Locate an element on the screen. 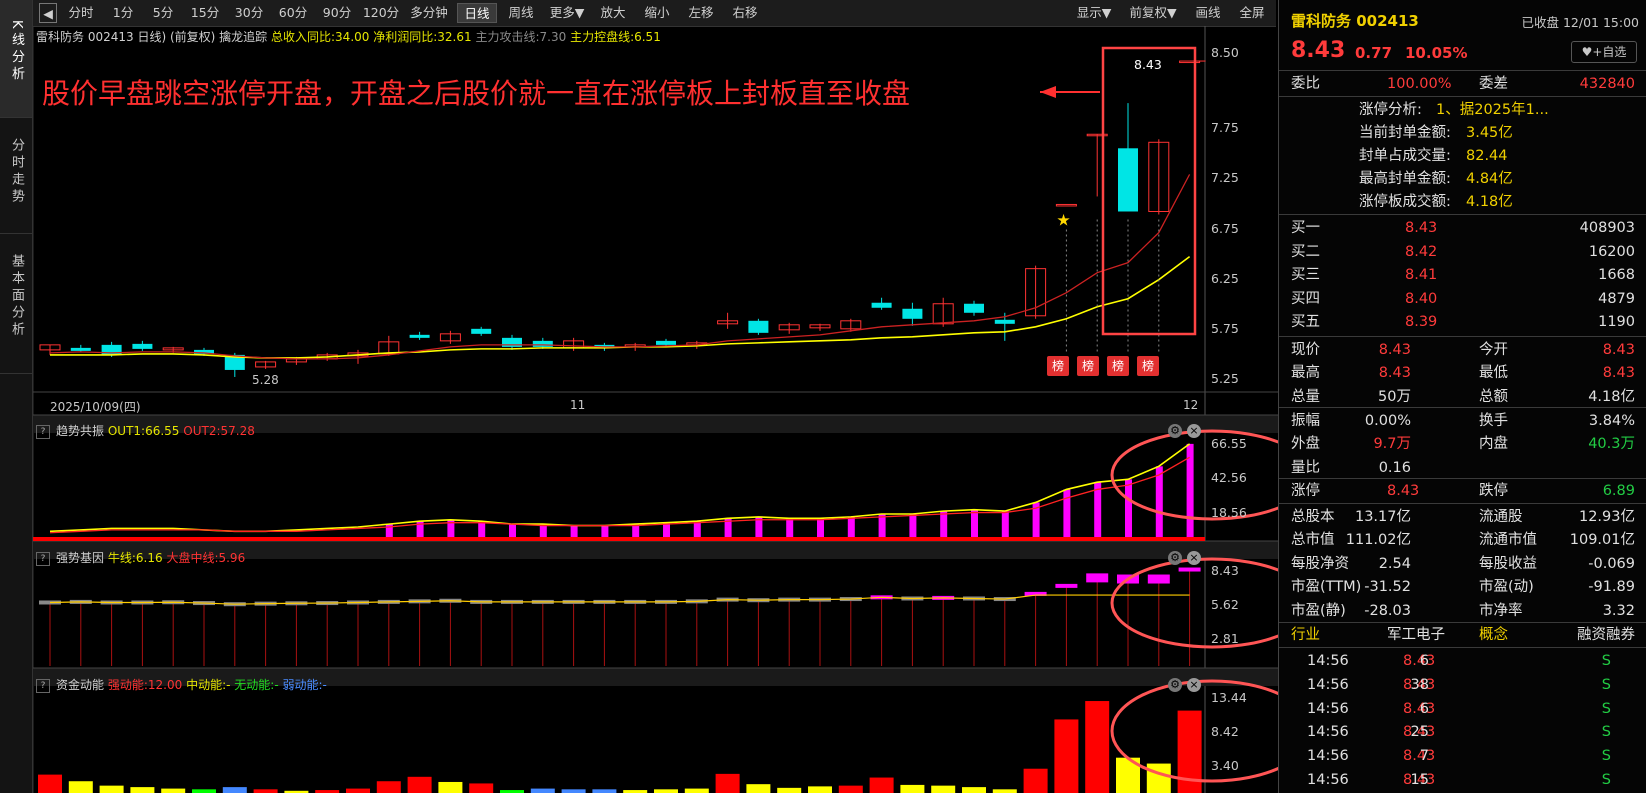 This screenshot has height=793, width=1646. limit-info-row: 最高封单金额: 4.84亿 is located at coordinates (1462, 179).